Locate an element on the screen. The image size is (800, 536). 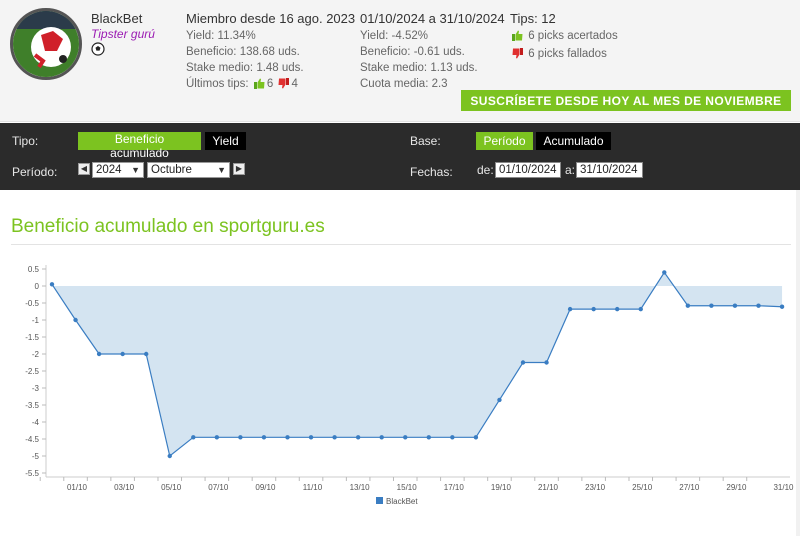
x-tick-label: 29/10 is located at coordinates (736, 487).